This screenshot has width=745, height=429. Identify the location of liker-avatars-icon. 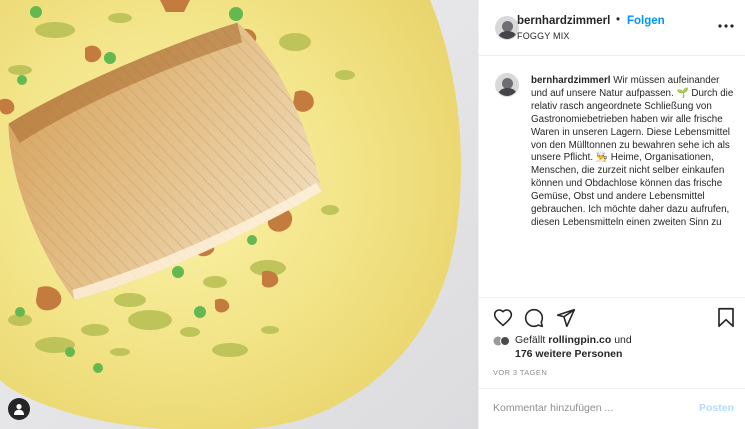
(502, 341).